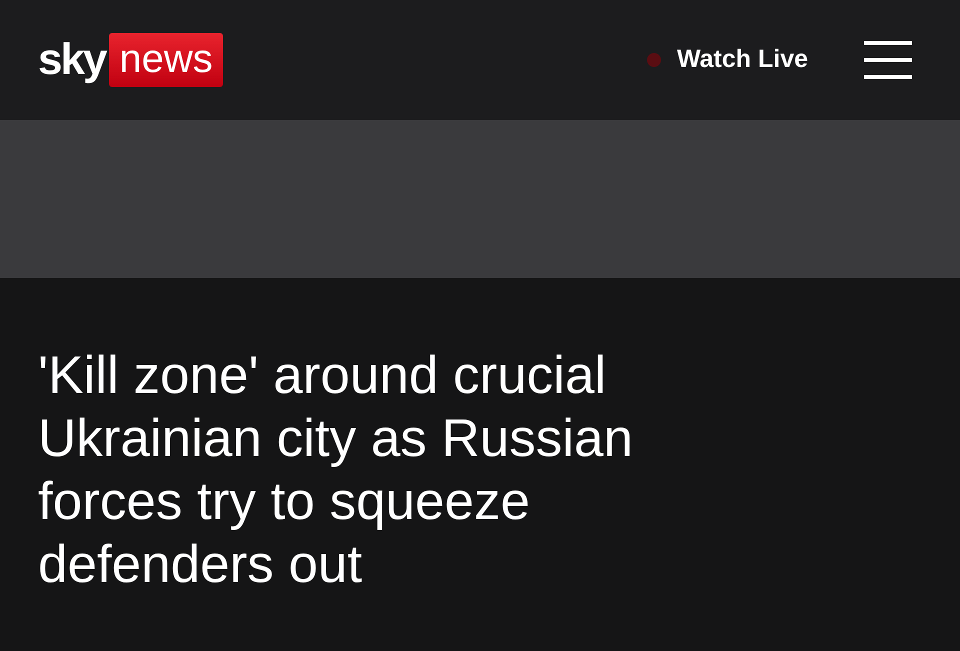 The height and width of the screenshot is (651, 960). Describe the element at coordinates (742, 60) in the screenshot. I see `watch-live-link: Watch Live` at that location.